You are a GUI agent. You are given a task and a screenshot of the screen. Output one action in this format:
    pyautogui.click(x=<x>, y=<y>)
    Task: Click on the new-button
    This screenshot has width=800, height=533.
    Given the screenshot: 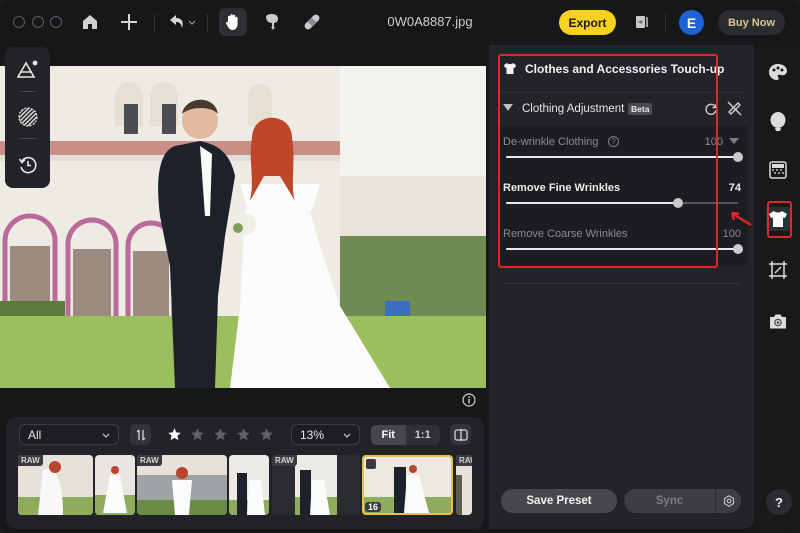 What is the action you would take?
    pyautogui.click(x=129, y=22)
    